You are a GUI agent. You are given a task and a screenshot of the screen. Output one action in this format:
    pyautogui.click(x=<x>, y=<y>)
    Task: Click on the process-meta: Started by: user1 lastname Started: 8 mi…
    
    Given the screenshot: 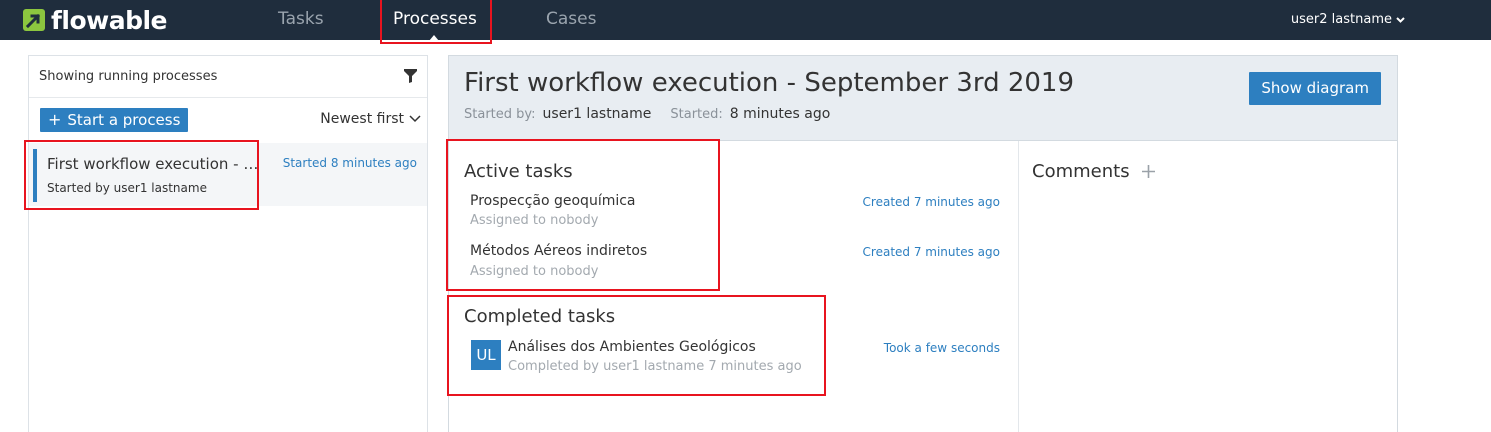 What is the action you would take?
    pyautogui.click(x=656, y=114)
    